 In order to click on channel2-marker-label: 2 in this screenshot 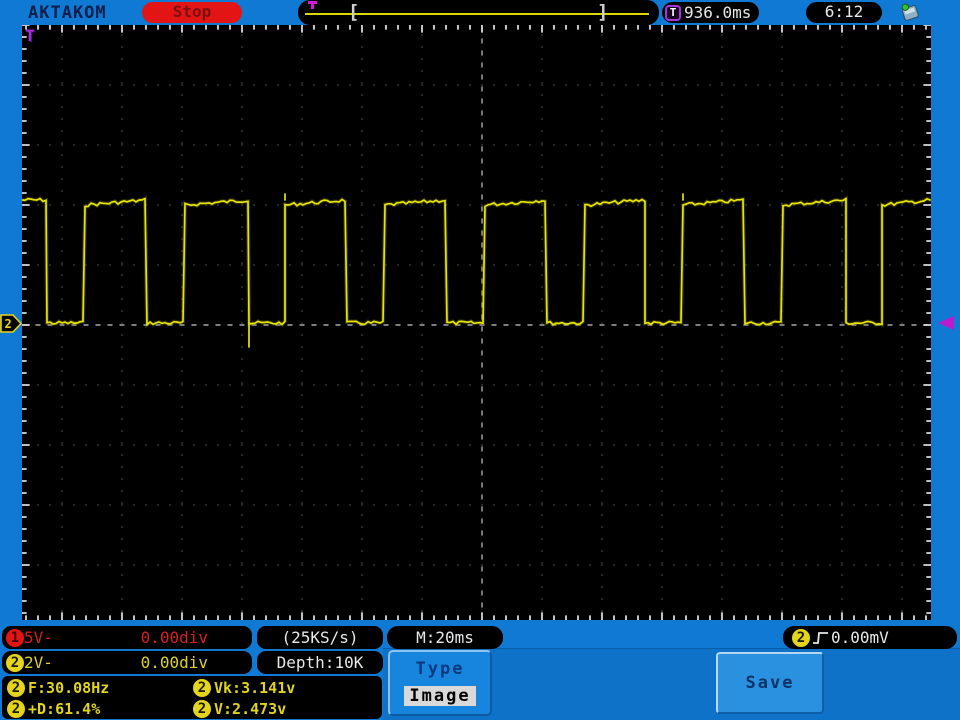, I will do `click(8, 324)`.